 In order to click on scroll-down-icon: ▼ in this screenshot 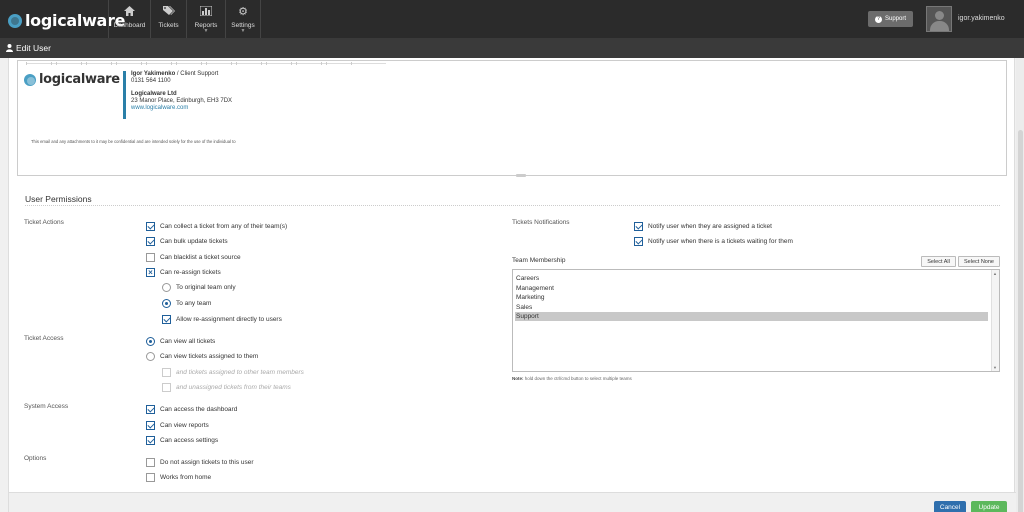, I will do `click(995, 367)`.